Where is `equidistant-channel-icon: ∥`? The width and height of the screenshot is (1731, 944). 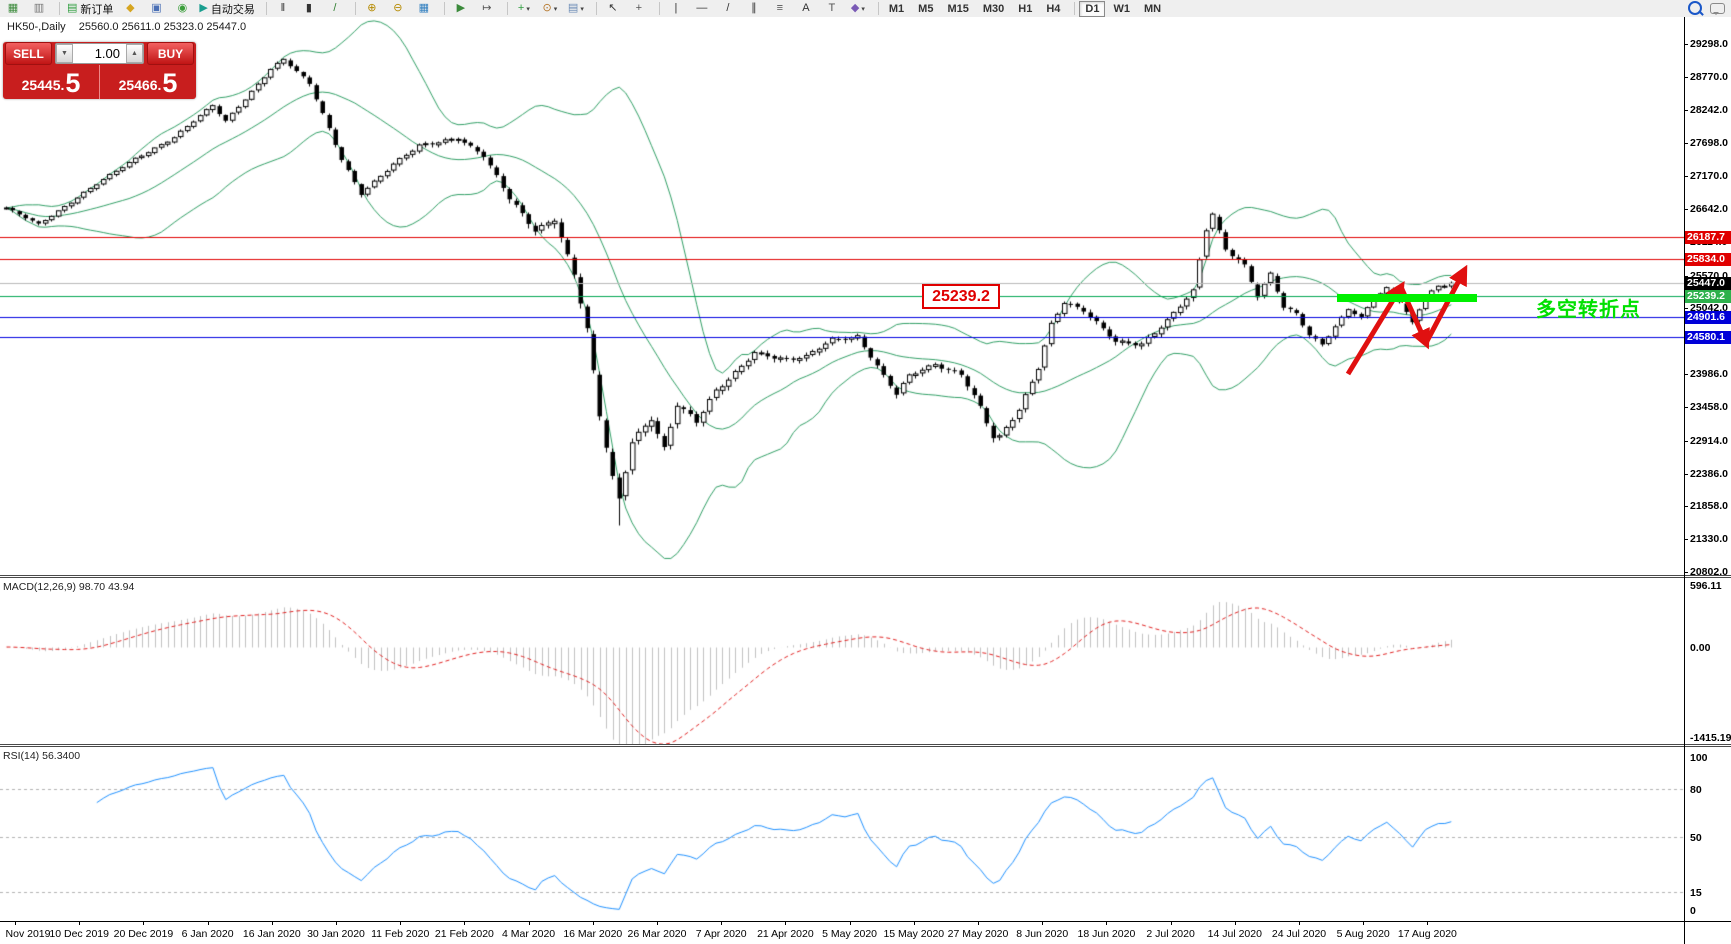 equidistant-channel-icon: ∥ is located at coordinates (754, 8).